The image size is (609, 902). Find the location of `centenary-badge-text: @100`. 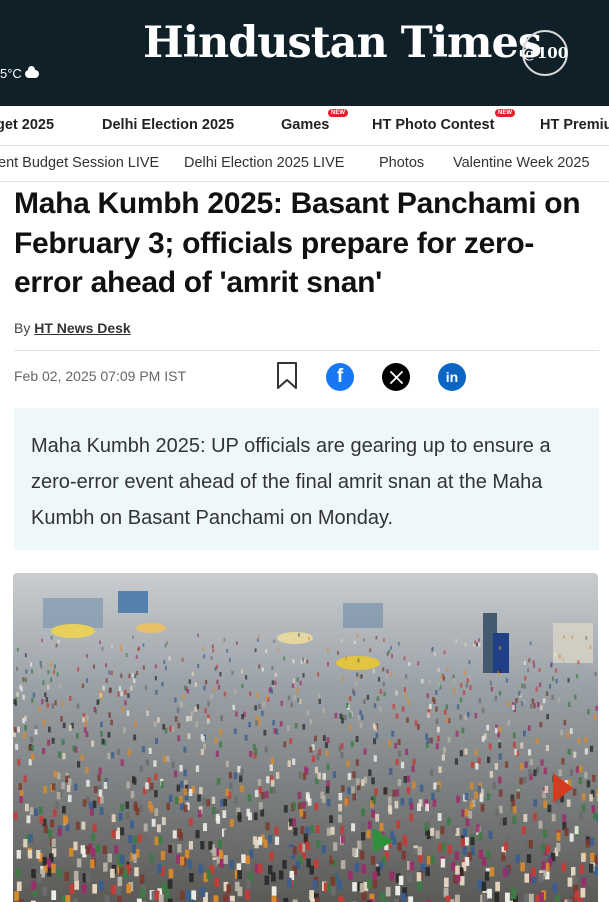

centenary-badge-text: @100 is located at coordinates (545, 53).